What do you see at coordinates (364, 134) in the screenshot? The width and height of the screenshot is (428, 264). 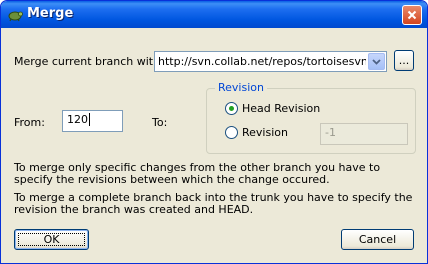 I see `to-revision-input: -1` at bounding box center [364, 134].